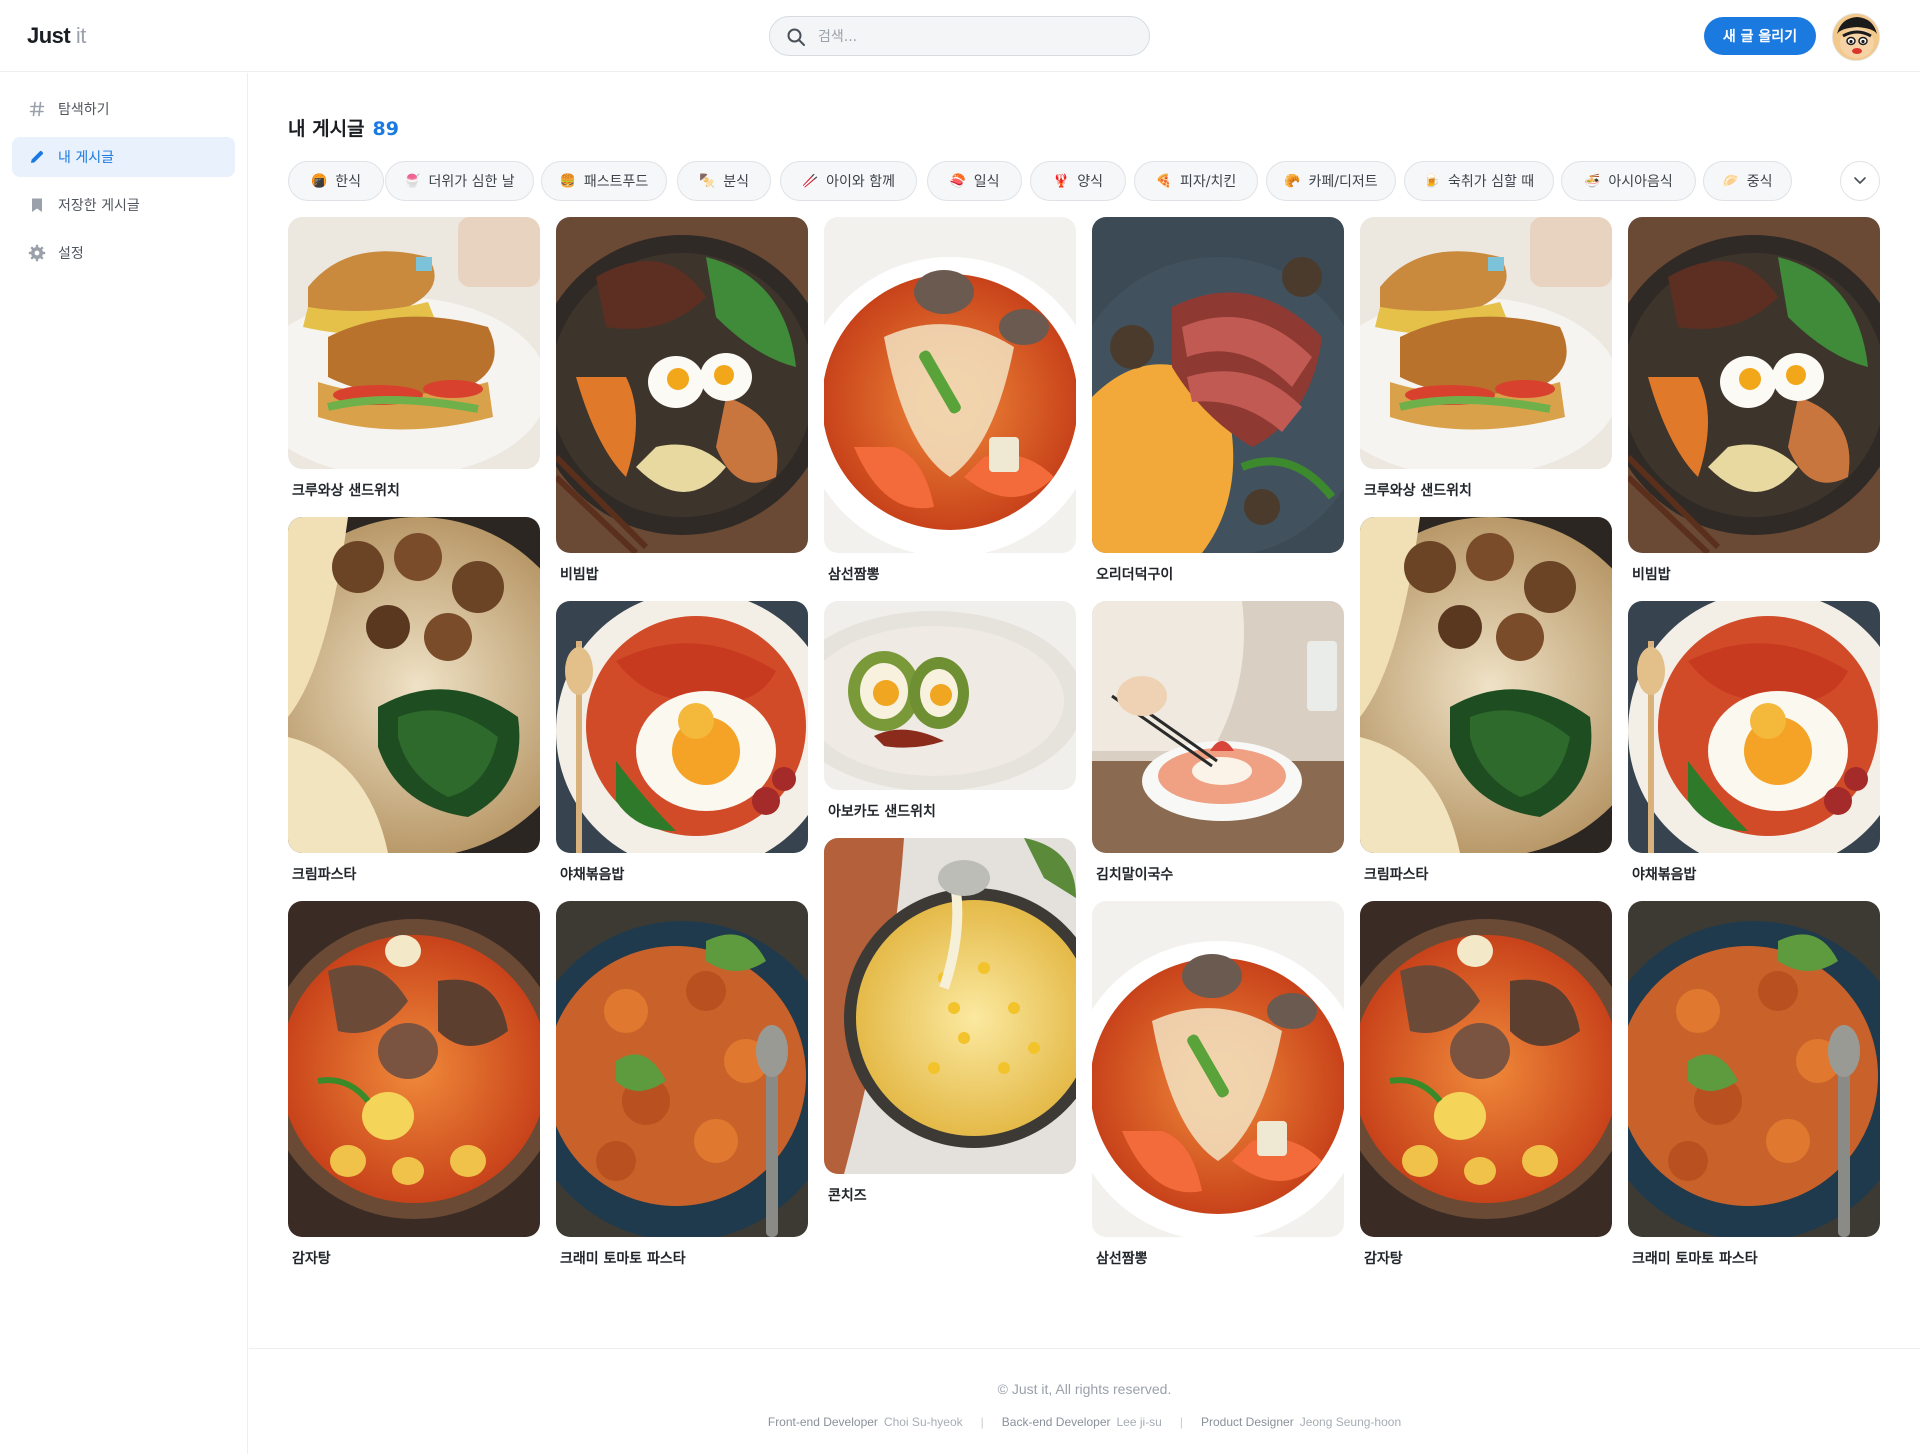 The height and width of the screenshot is (1454, 1920). I want to click on category-label: 한식, so click(348, 182).